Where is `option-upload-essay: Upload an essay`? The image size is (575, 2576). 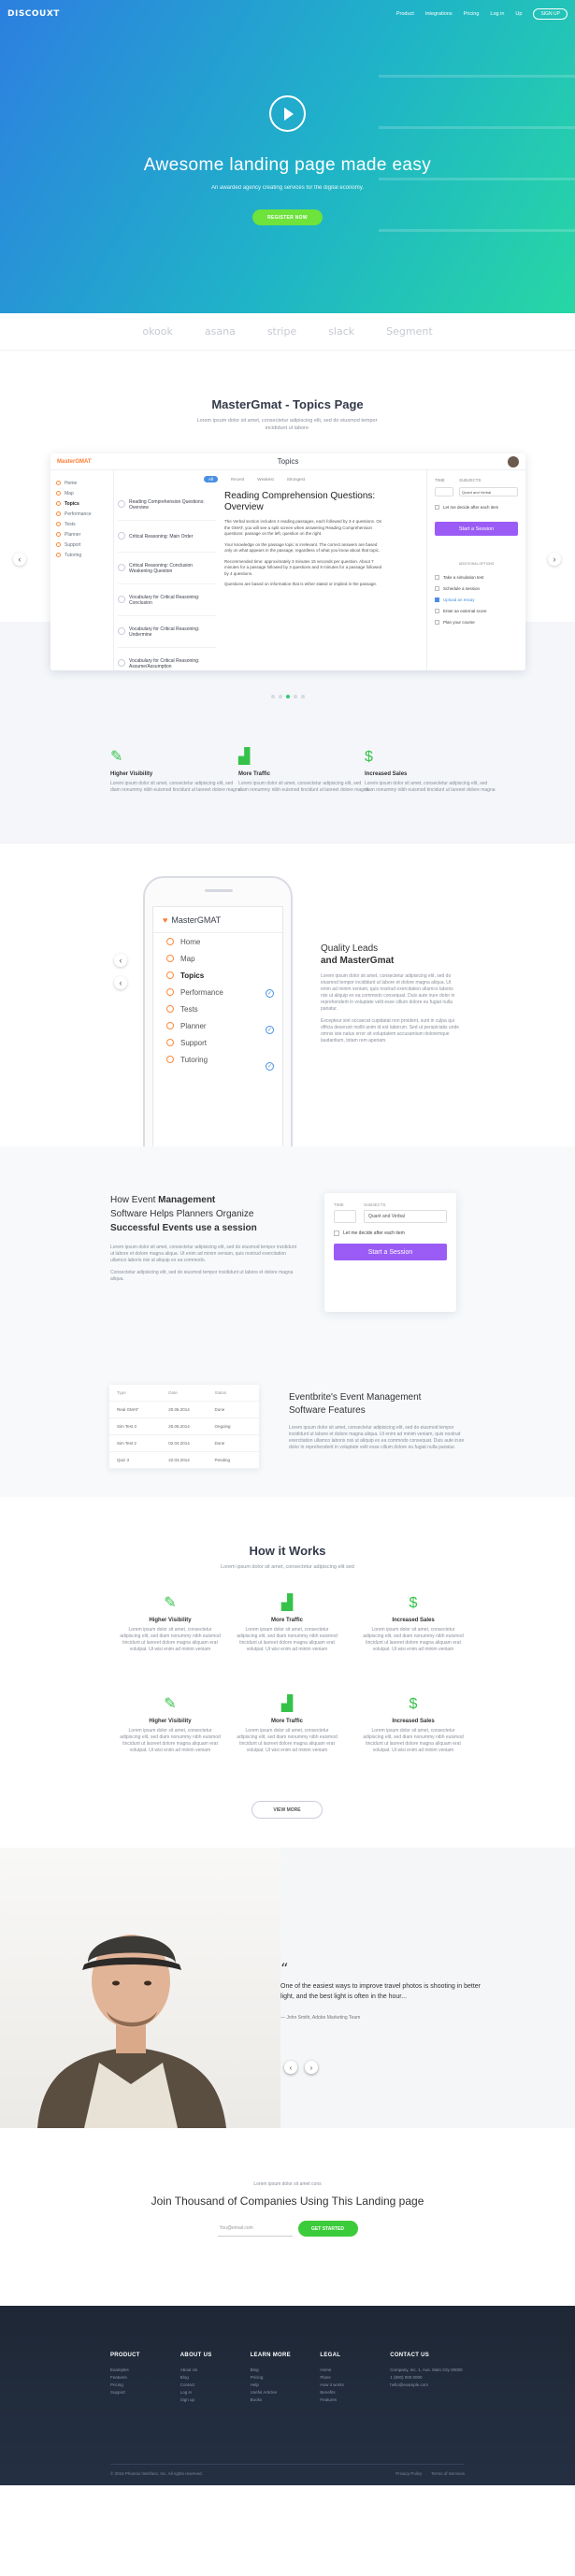
option-upload-essay: Upload an essay is located at coordinates (477, 599).